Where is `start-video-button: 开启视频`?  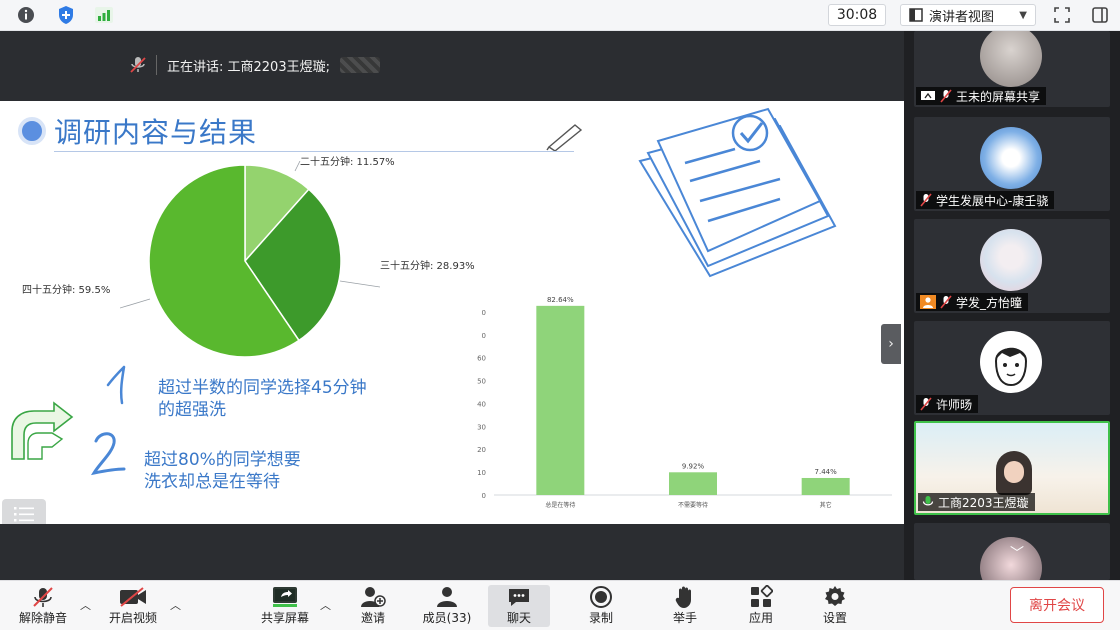
start-video-button: 开启视频 is located at coordinates (133, 606).